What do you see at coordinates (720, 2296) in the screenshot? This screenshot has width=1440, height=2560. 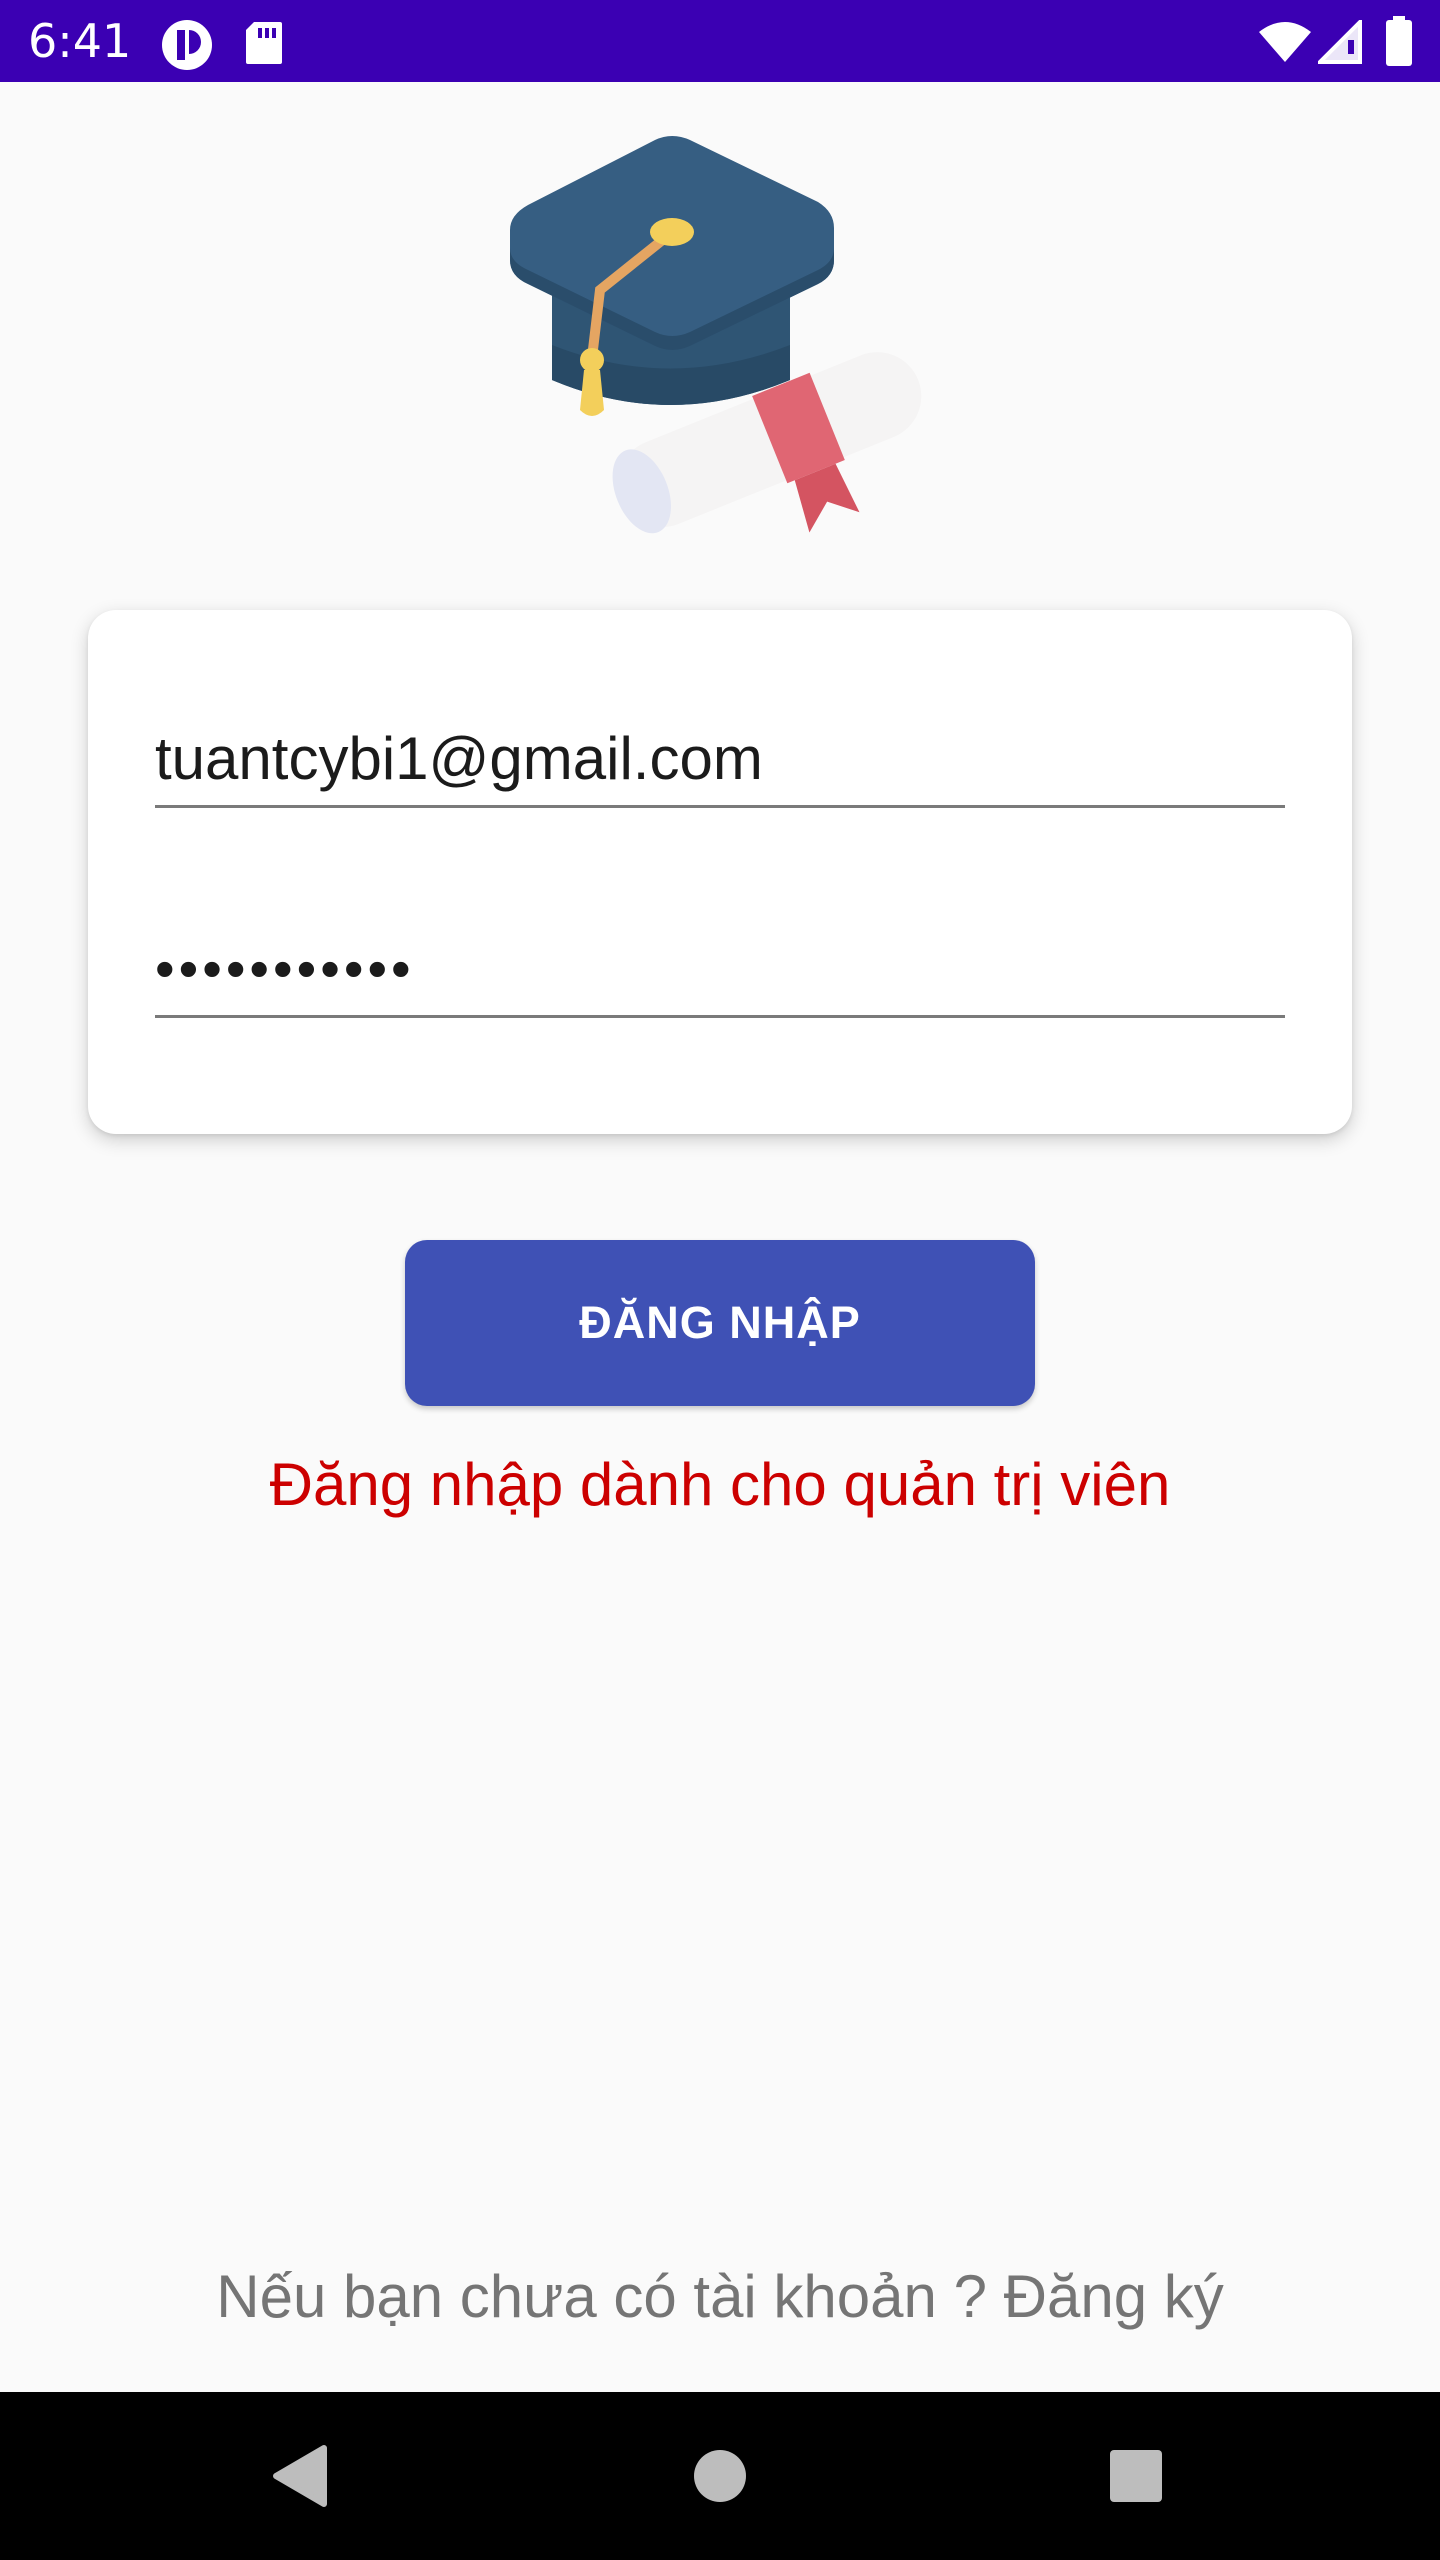 I see `signup-link: Nếu bạn chưa có tài khoản ? Đăng ký` at bounding box center [720, 2296].